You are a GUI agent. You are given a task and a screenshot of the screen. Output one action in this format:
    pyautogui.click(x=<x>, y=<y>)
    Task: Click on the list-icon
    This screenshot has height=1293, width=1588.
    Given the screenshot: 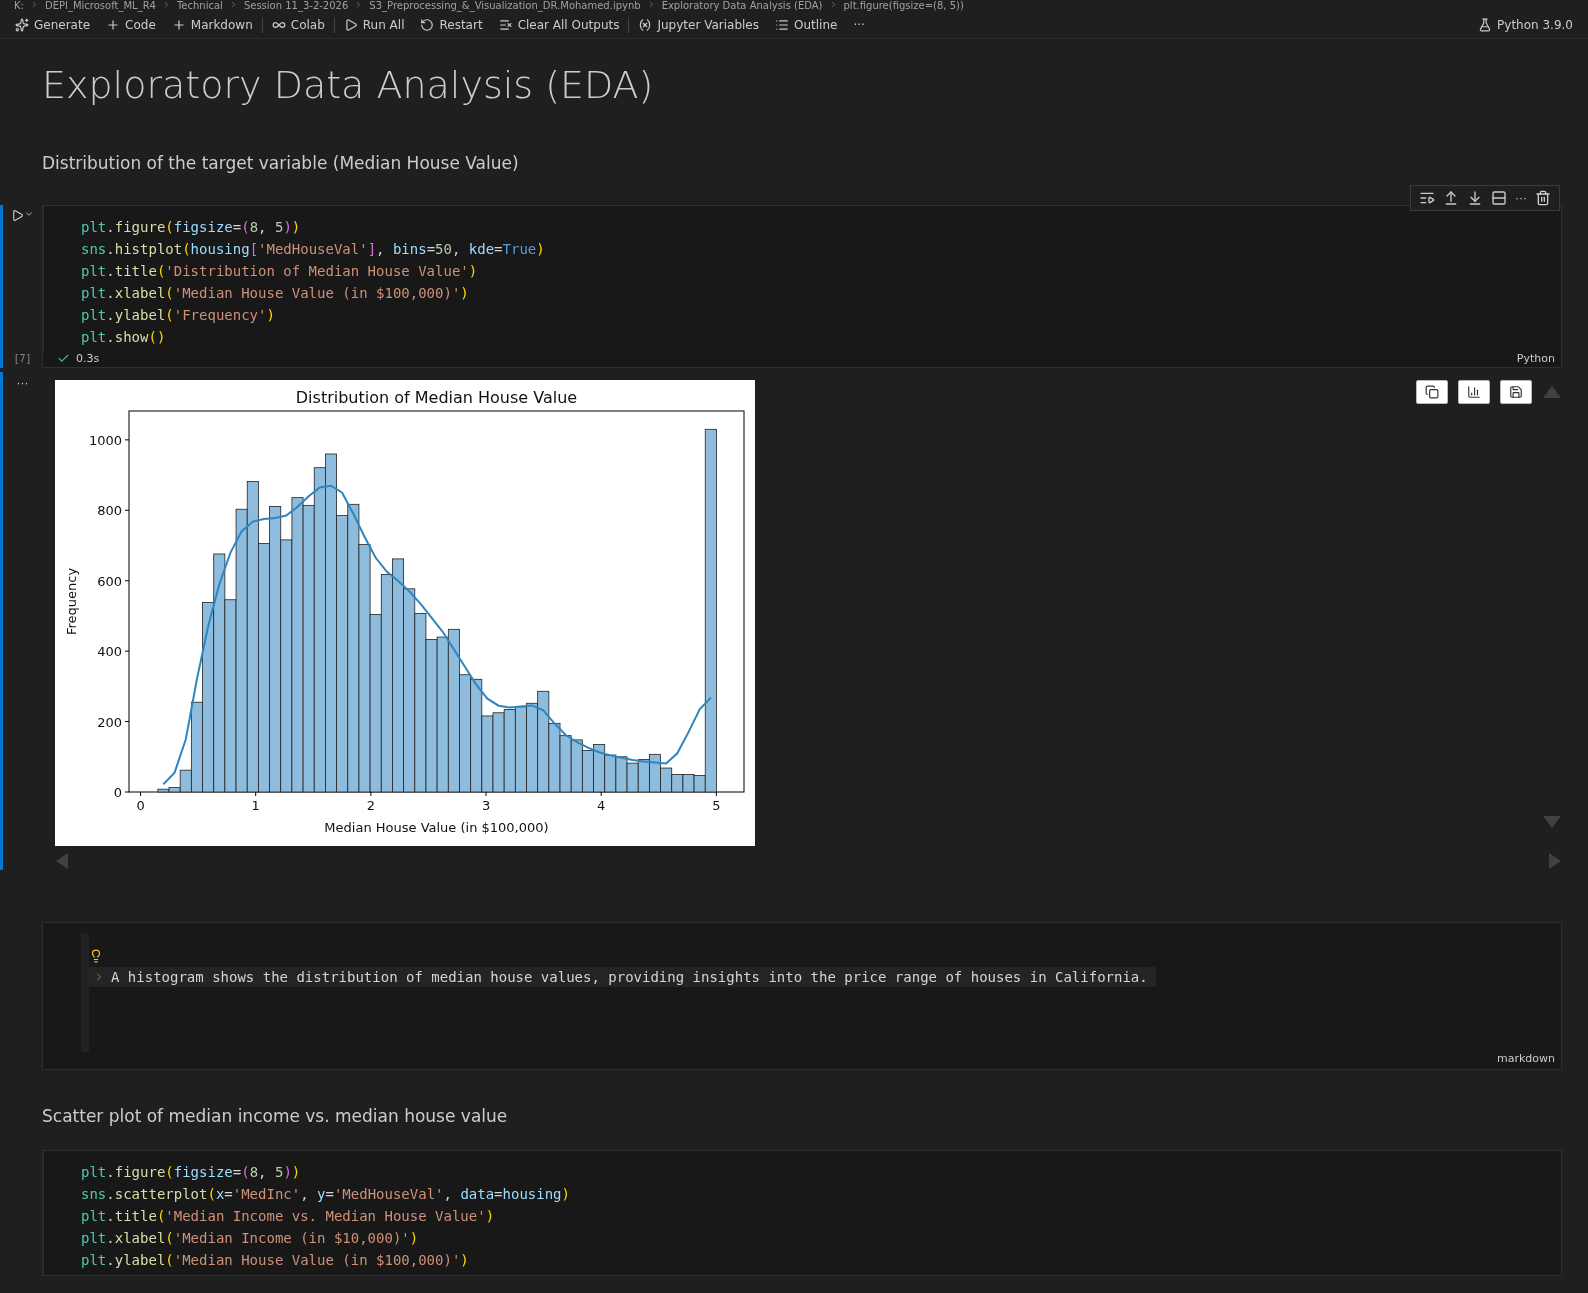 What is the action you would take?
    pyautogui.click(x=782, y=25)
    